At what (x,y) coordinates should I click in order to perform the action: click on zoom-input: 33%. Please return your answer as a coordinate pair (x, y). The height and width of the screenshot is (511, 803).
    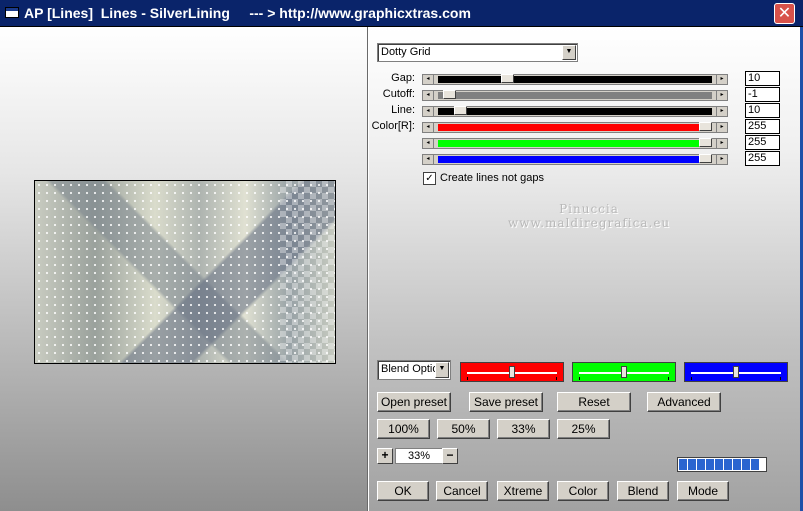
    Looking at the image, I should click on (419, 456).